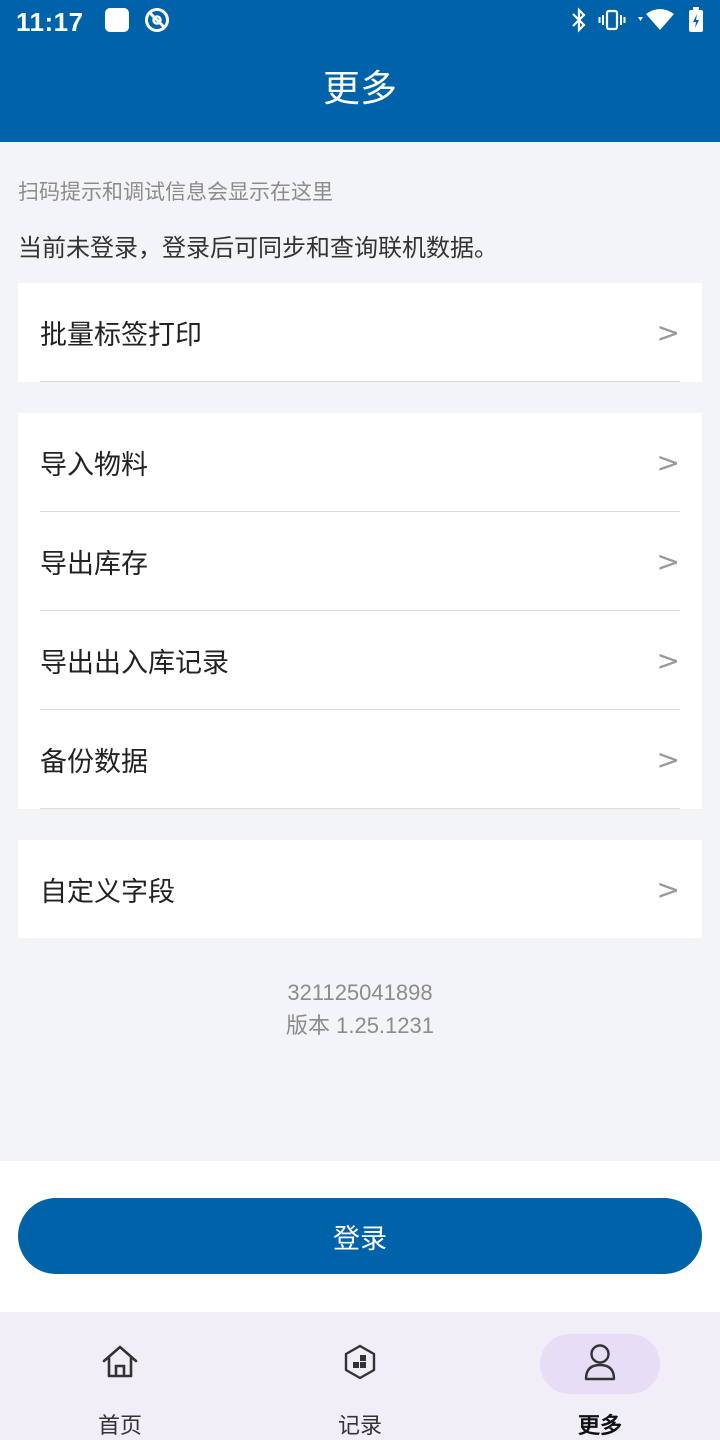 Image resolution: width=720 pixels, height=1440 pixels. What do you see at coordinates (579, 22) in the screenshot?
I see `bluetooth-icon` at bounding box center [579, 22].